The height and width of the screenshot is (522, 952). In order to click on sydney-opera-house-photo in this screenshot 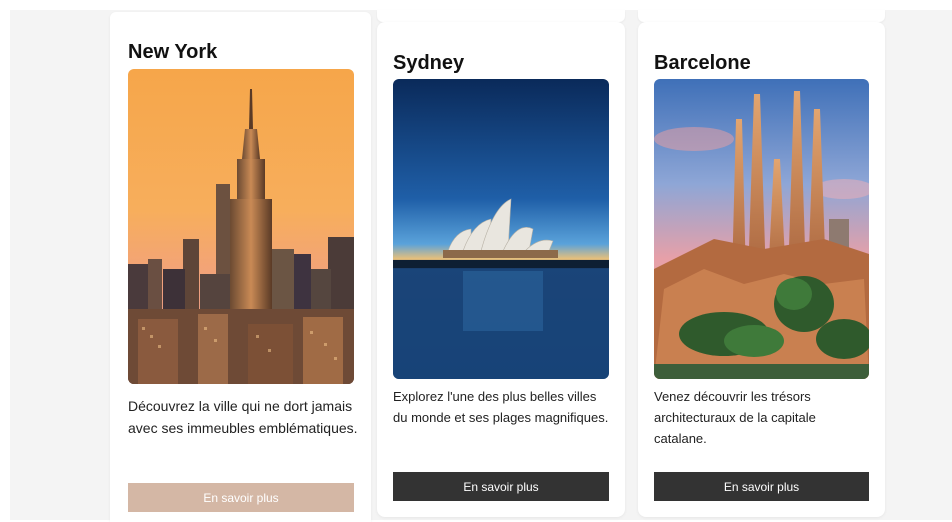, I will do `click(501, 229)`.